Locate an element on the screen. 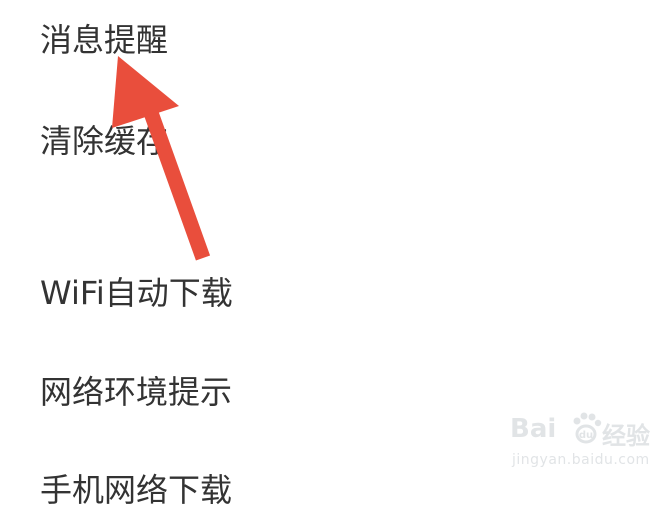 Image resolution: width=669 pixels, height=510 pixels. svg-text: du is located at coordinates (586, 435).